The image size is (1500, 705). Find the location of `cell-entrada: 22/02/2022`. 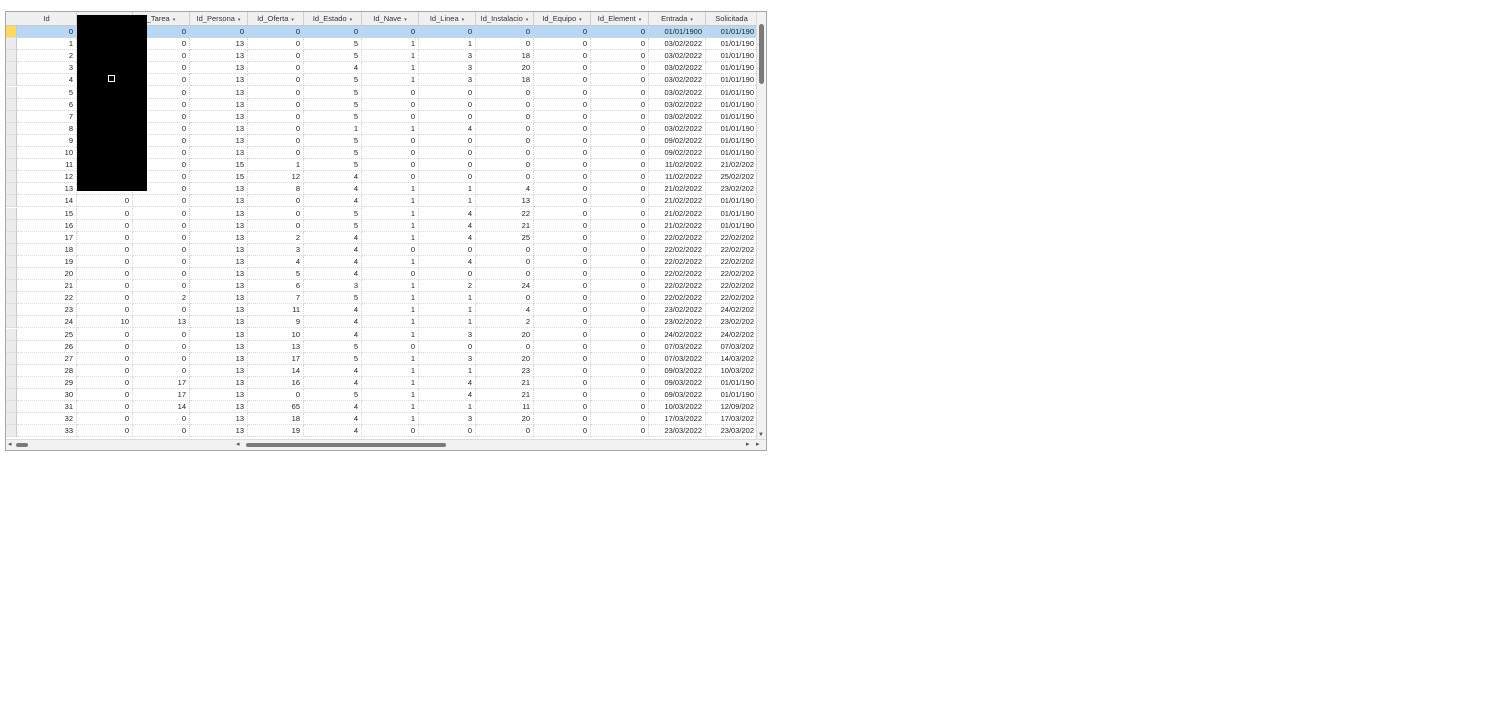

cell-entrada: 22/02/2022 is located at coordinates (677, 237).